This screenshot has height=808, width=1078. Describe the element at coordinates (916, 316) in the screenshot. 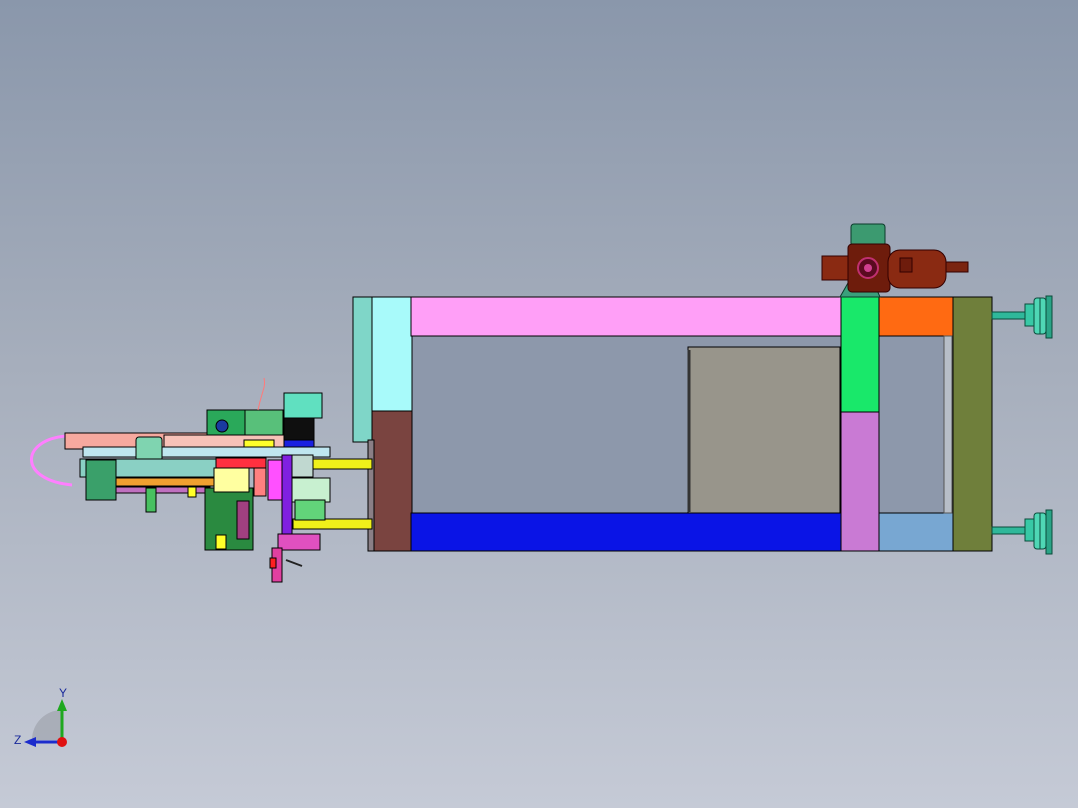

I see `orange-block` at that location.